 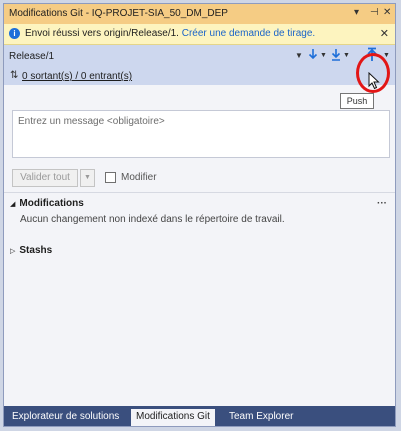 I want to click on commit-message-placeholder: Entrez un message <obligatoire>, so click(x=91, y=121).